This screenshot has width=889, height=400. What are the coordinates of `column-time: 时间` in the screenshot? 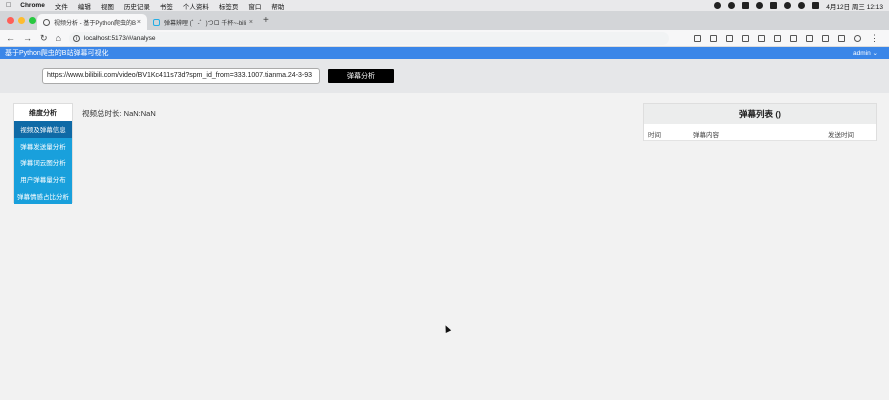 It's located at (654, 134).